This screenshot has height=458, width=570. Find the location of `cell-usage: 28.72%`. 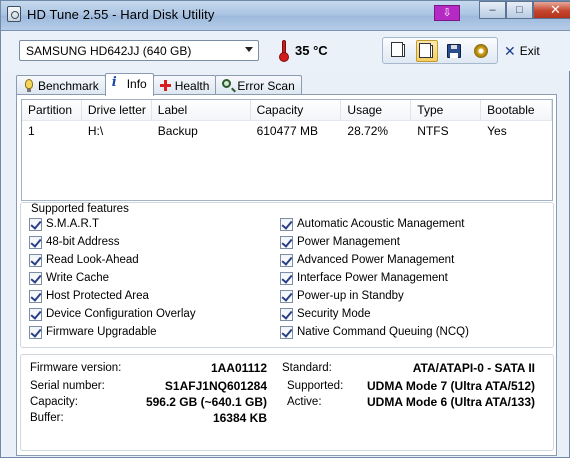

cell-usage: 28.72% is located at coordinates (368, 131).